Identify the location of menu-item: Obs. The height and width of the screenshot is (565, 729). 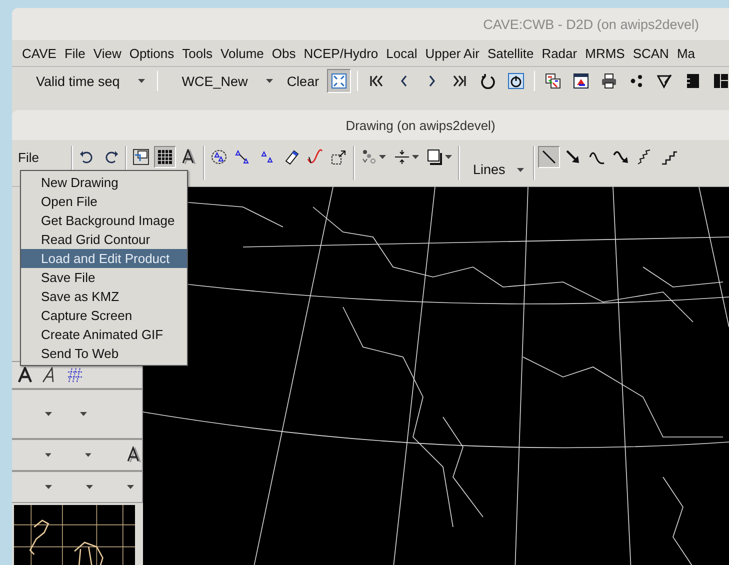
(284, 53).